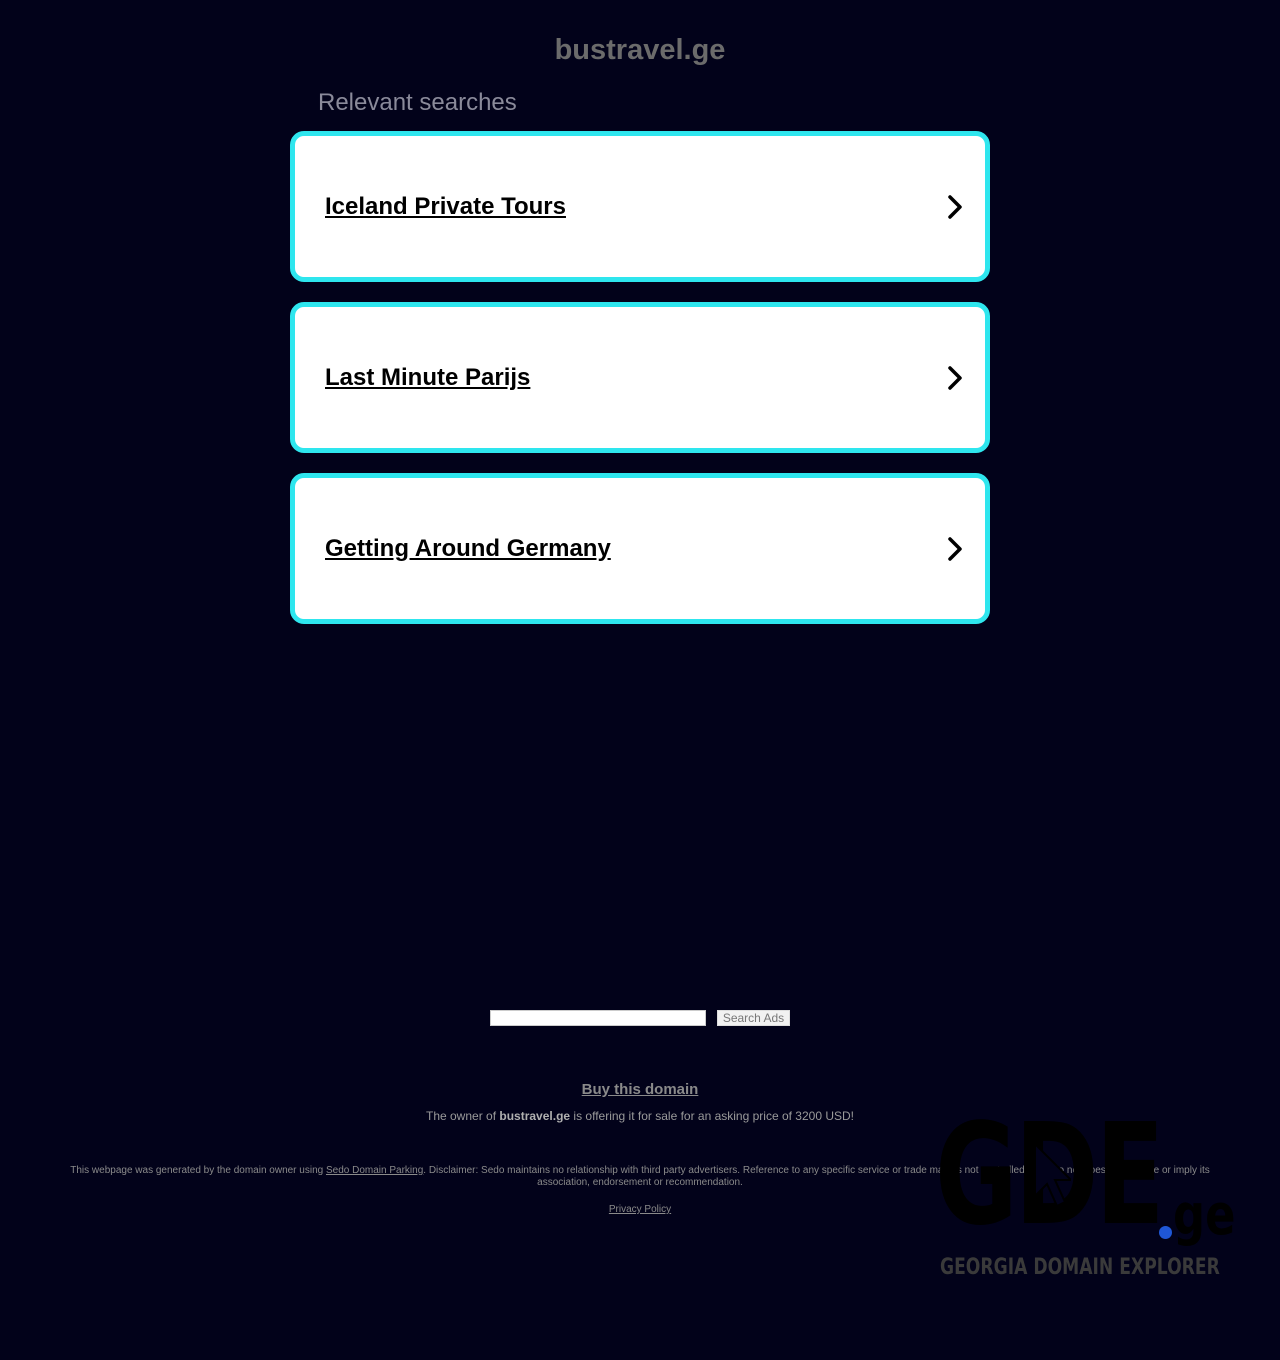 The height and width of the screenshot is (1360, 1280). I want to click on search-result-link: Iceland Private Tours, so click(445, 207).